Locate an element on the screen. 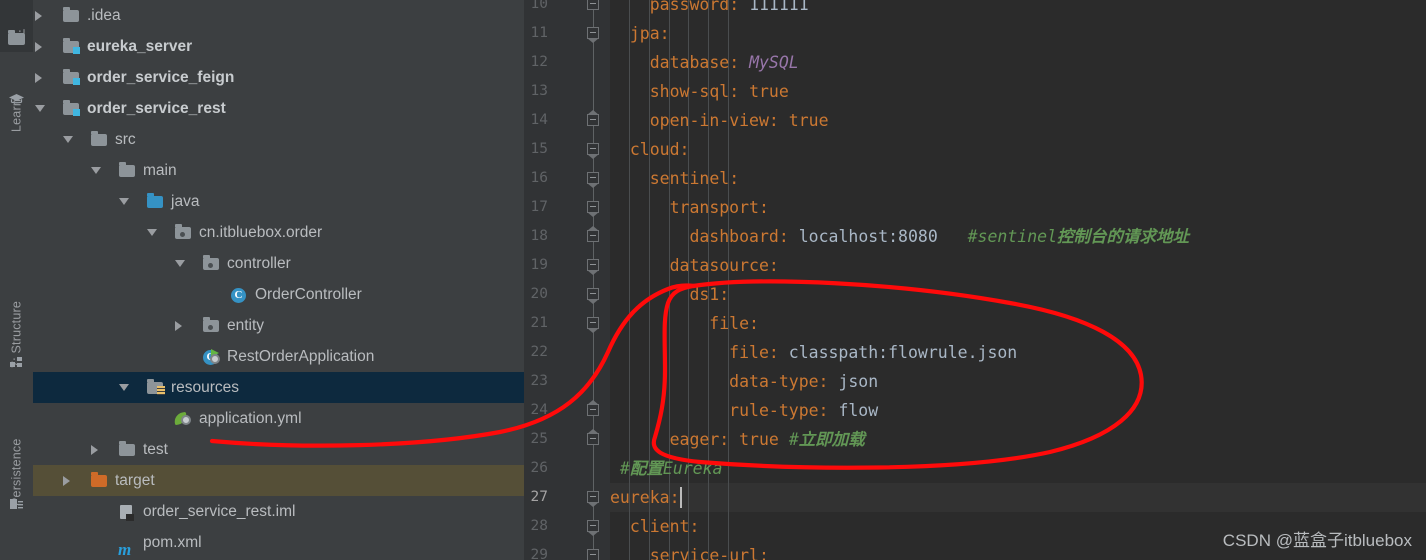 This screenshot has height=560, width=1426. tree-node-cn-itbluebox-order: cn.itbluebox.order is located at coordinates (278, 232).